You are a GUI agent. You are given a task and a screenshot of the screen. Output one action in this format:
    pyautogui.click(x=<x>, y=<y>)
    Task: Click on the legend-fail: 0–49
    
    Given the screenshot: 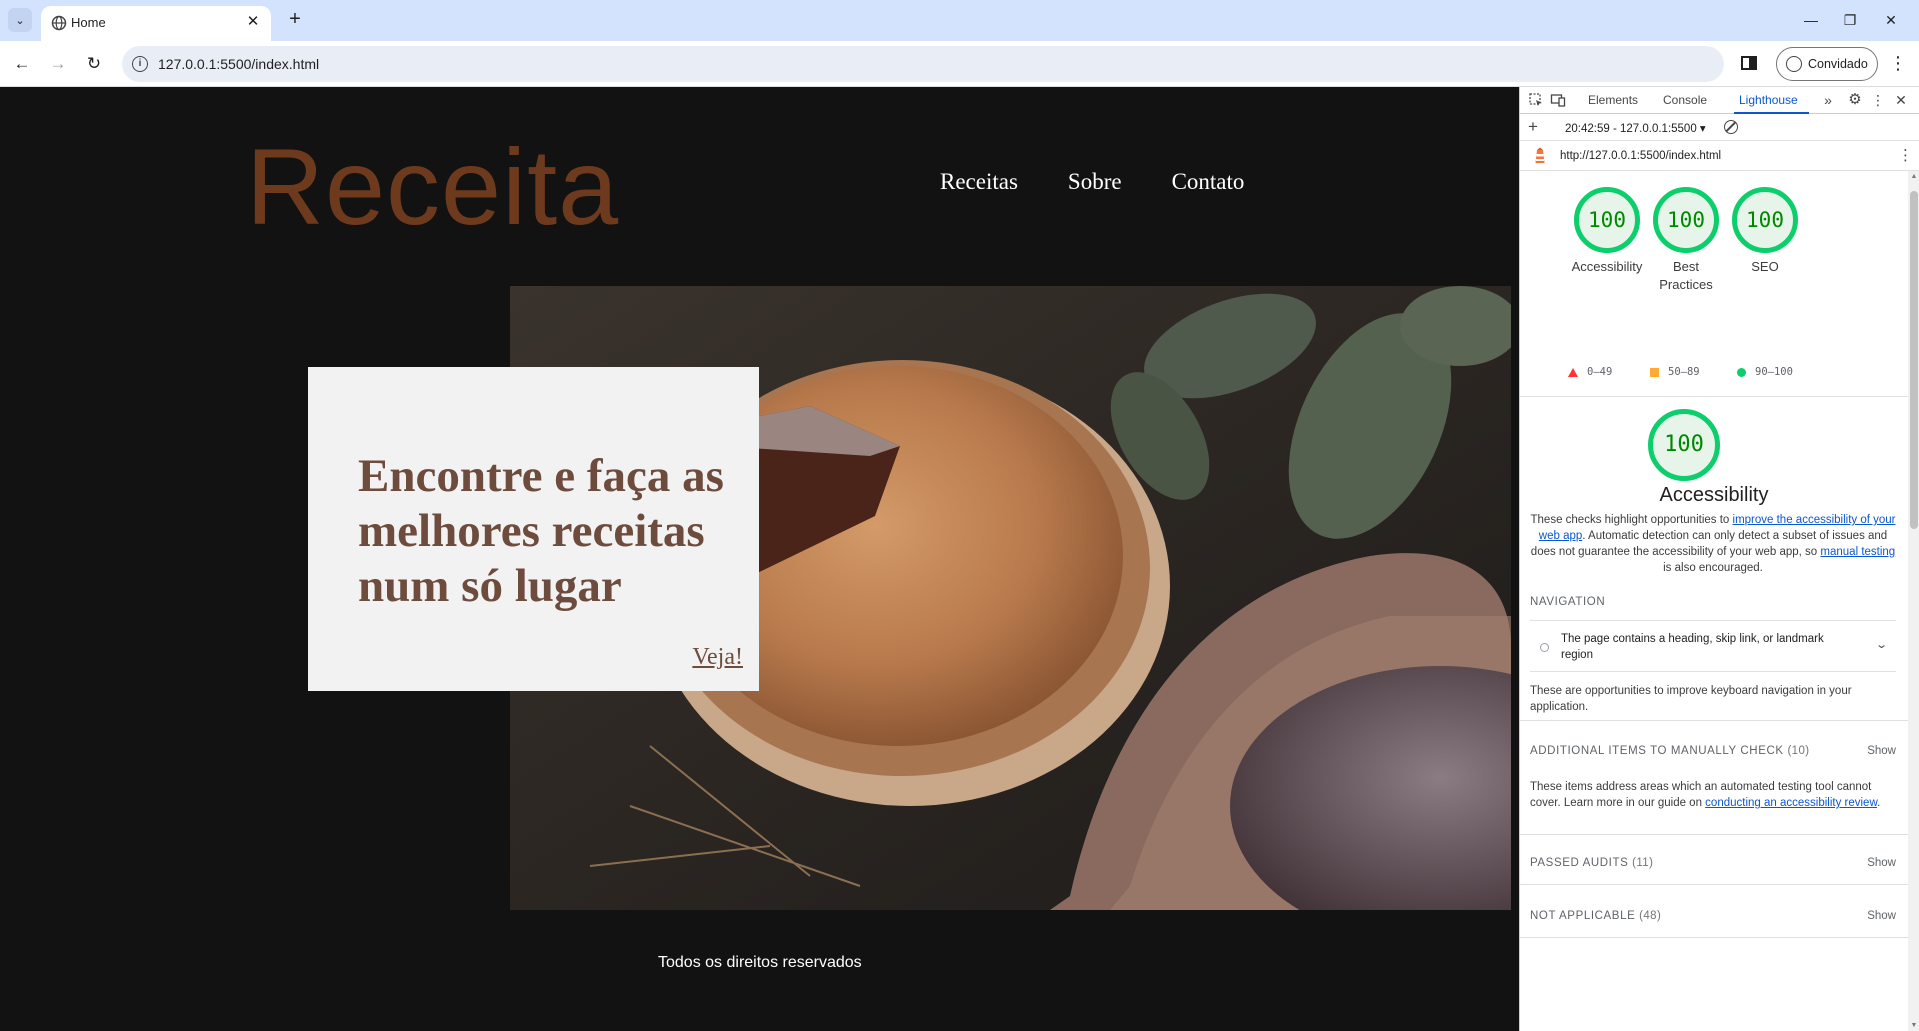 What is the action you would take?
    pyautogui.click(x=1590, y=372)
    